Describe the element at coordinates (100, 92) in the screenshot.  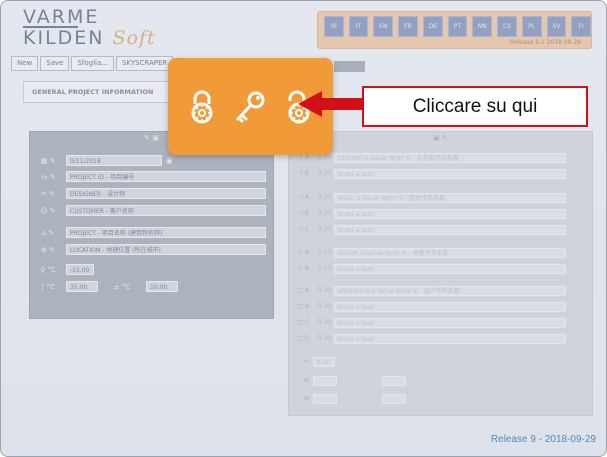
I see `tab-general-project-information: GENERAL PROJECT INFORMATION` at that location.